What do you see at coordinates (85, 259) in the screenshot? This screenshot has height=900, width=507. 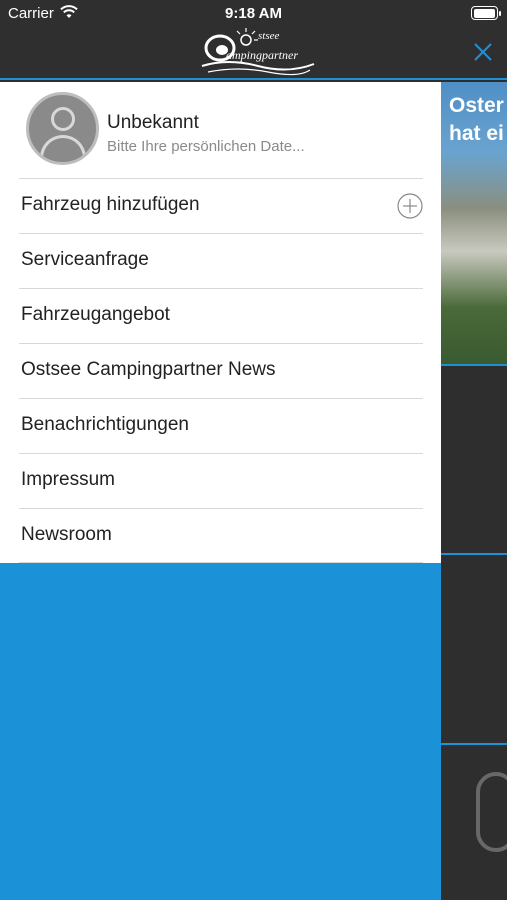 I see `menu-item-label: Serviceanfrage` at bounding box center [85, 259].